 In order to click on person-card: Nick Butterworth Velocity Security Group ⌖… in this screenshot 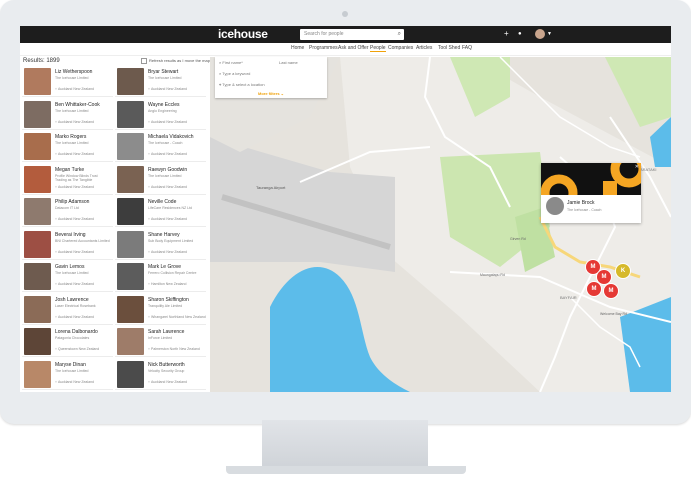, I will do `click(160, 374)`.